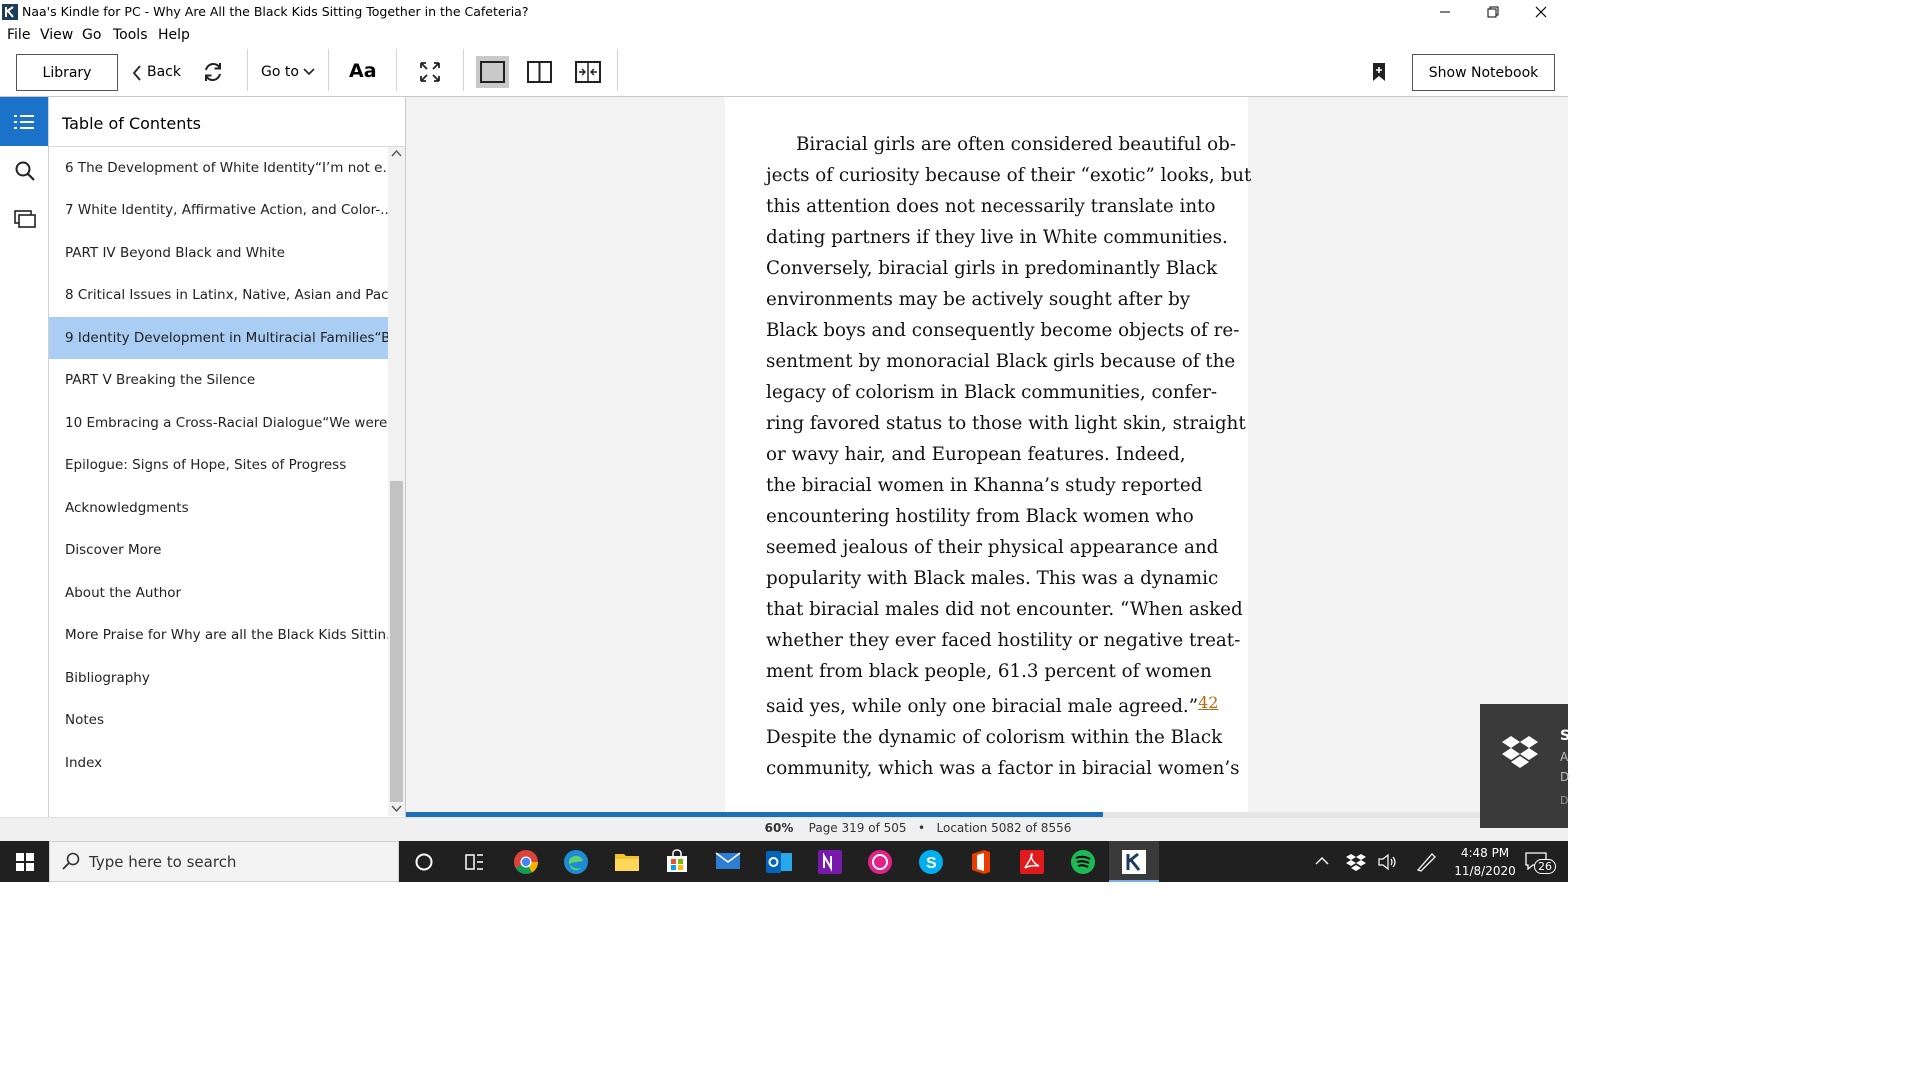 This screenshot has height=1080, width=1920. What do you see at coordinates (218, 380) in the screenshot?
I see `toc-item: PART V Breaking the Silence` at bounding box center [218, 380].